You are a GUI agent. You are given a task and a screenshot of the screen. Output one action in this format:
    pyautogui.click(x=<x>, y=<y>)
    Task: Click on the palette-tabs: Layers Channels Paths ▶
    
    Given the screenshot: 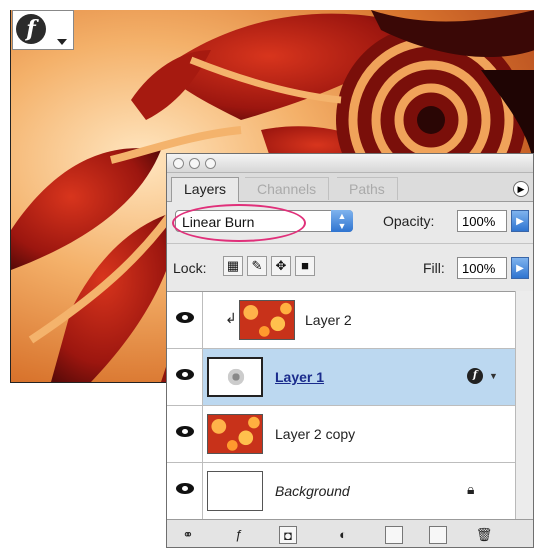 What is the action you would take?
    pyautogui.click(x=350, y=187)
    